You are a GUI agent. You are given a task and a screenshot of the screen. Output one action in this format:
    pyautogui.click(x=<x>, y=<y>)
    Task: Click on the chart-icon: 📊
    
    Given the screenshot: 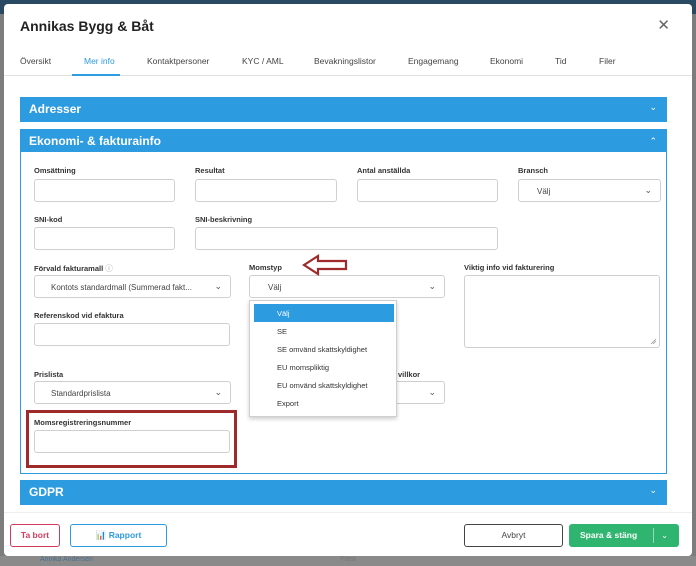 What is the action you would take?
    pyautogui.click(x=101, y=535)
    